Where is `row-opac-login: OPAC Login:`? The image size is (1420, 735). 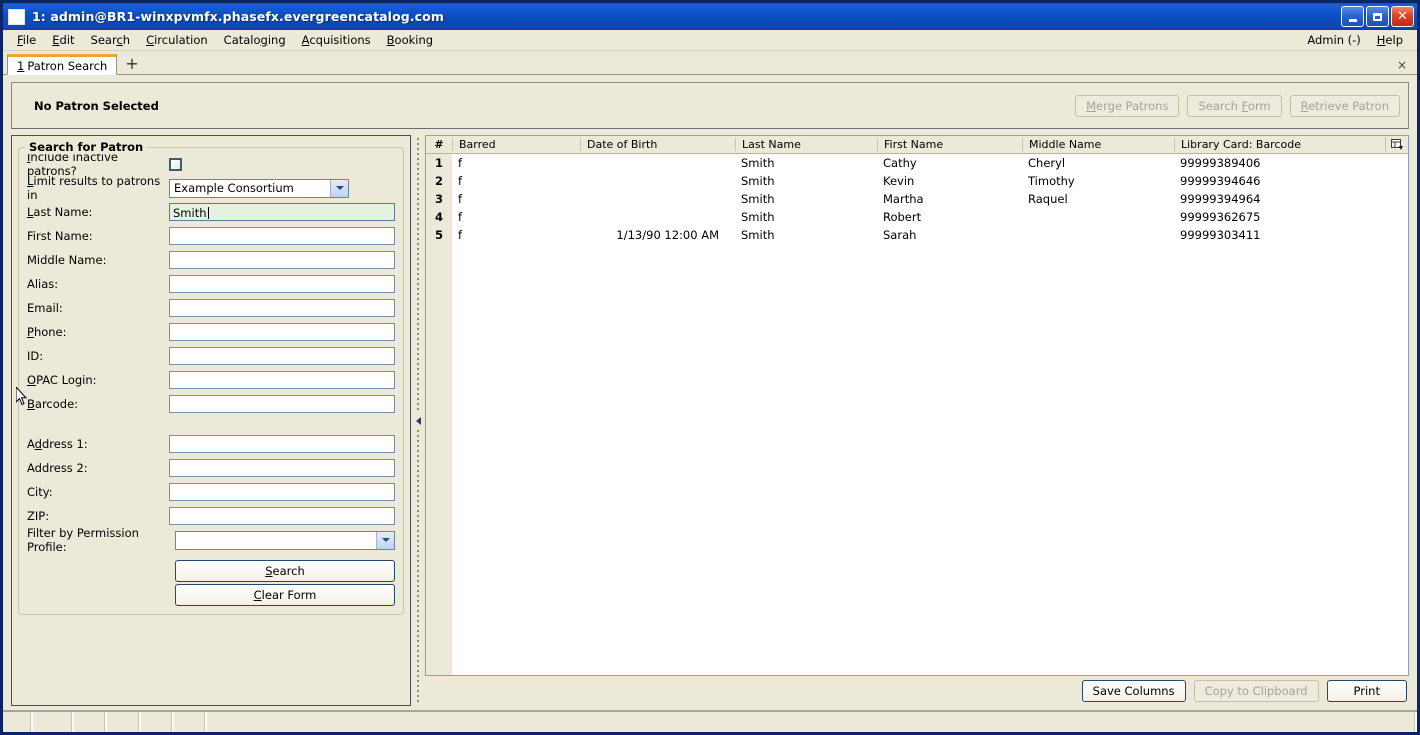
row-opac-login: OPAC Login: is located at coordinates (211, 380).